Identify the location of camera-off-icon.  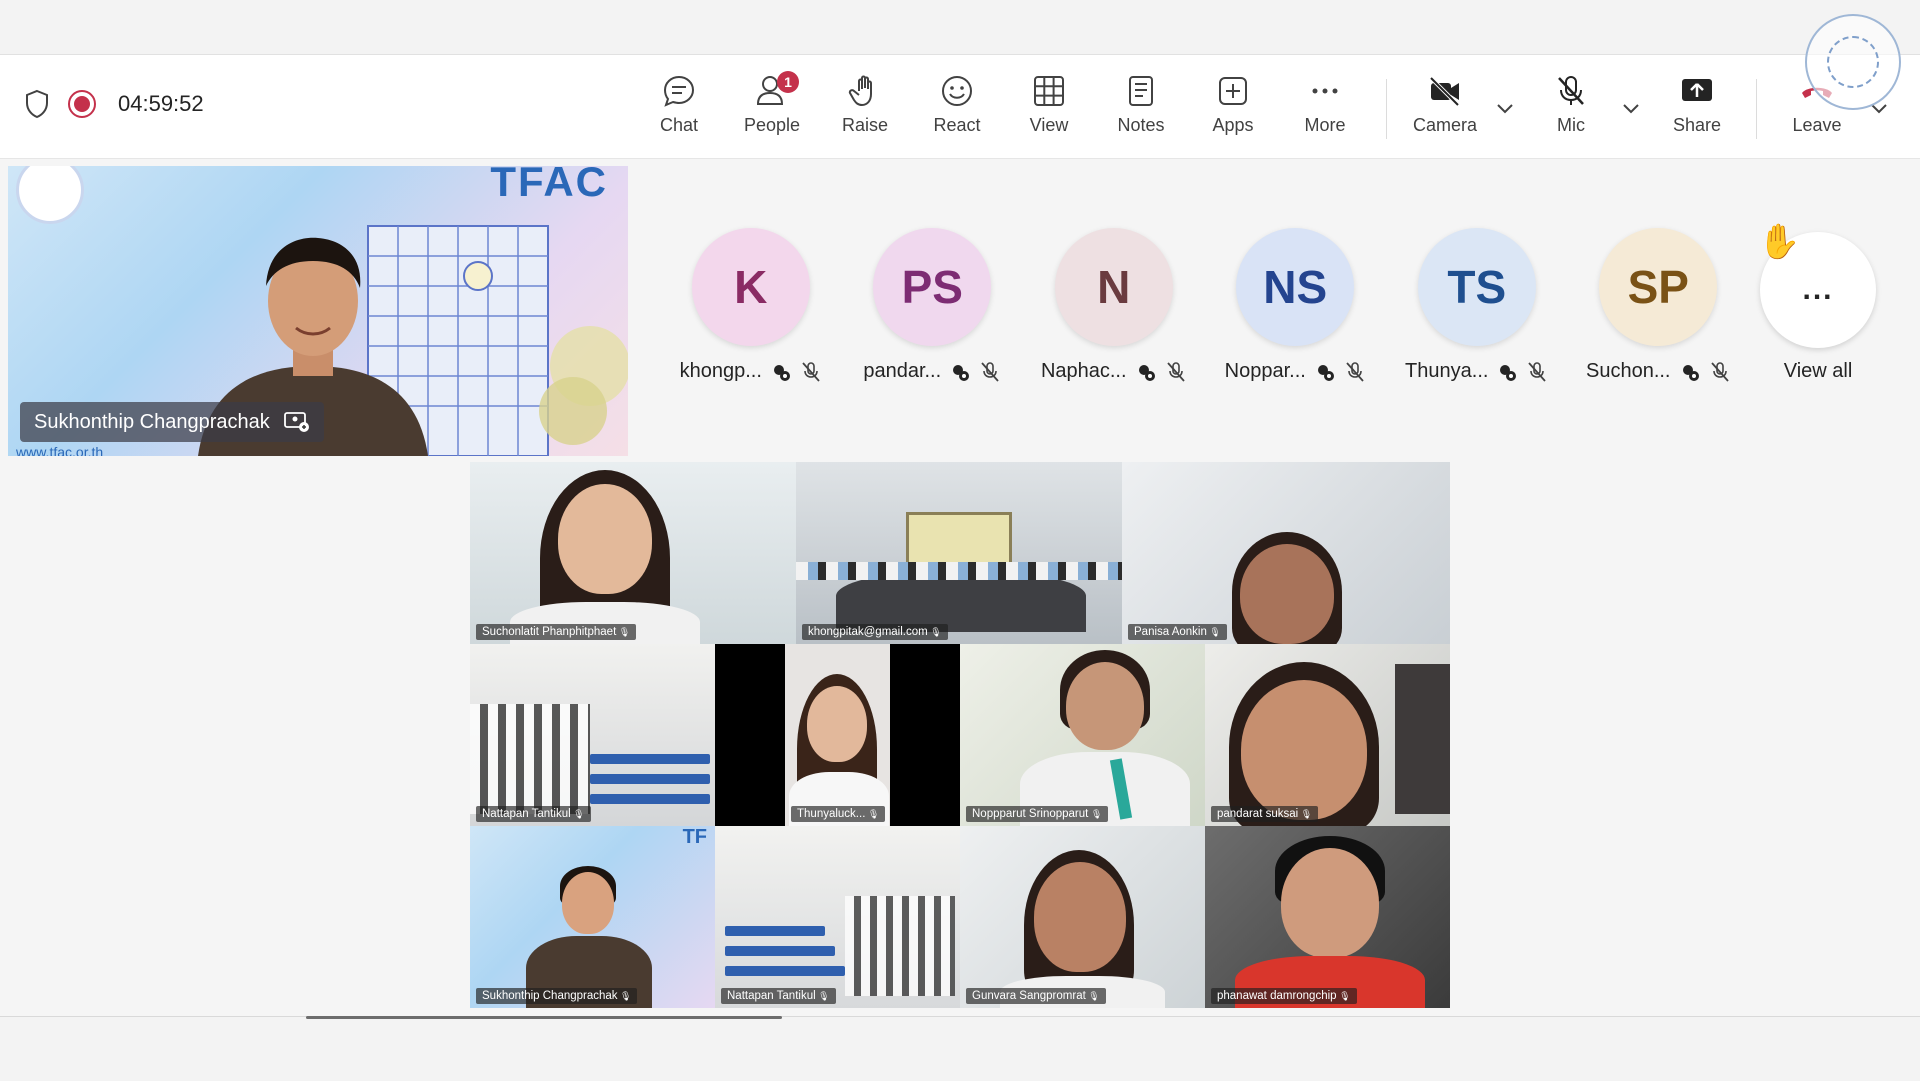
(1444, 91).